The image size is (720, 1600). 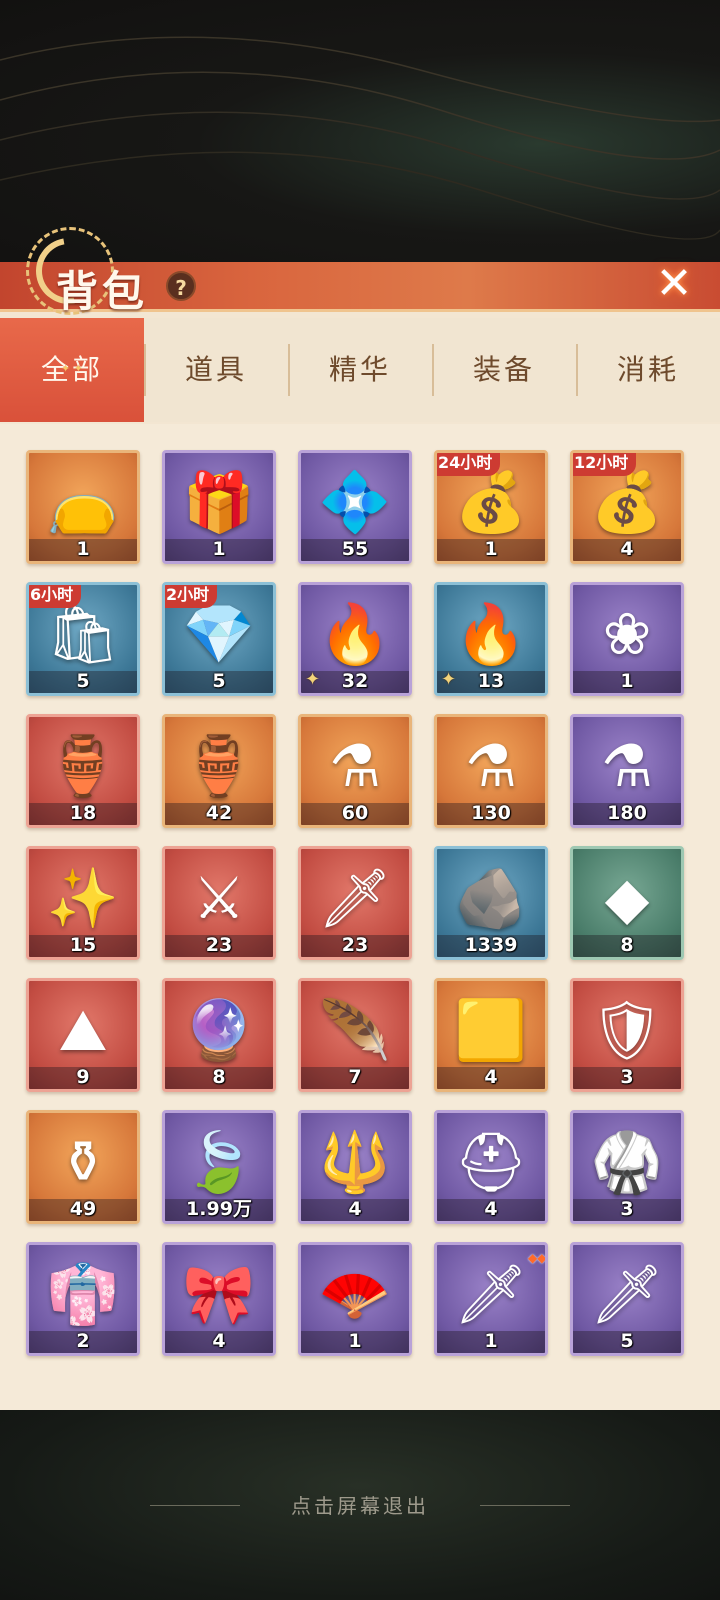 I want to click on blue-flame-soul-icon: 🔥, so click(x=491, y=634).